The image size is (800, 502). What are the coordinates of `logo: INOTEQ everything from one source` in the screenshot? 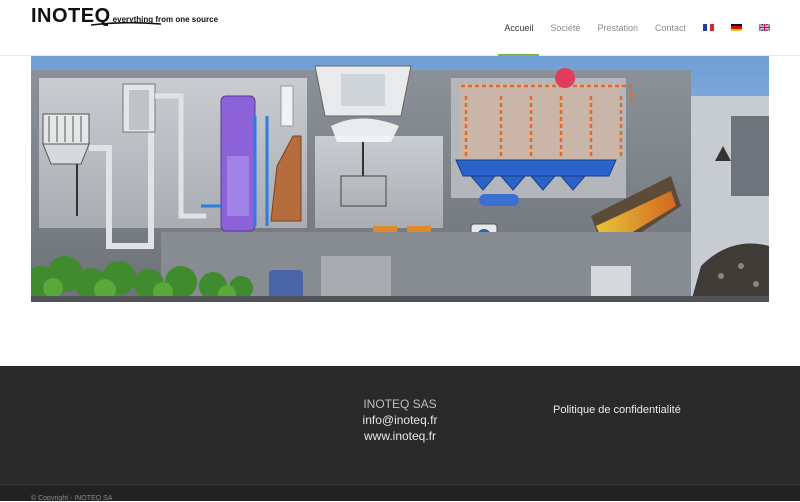 It's located at (124, 15).